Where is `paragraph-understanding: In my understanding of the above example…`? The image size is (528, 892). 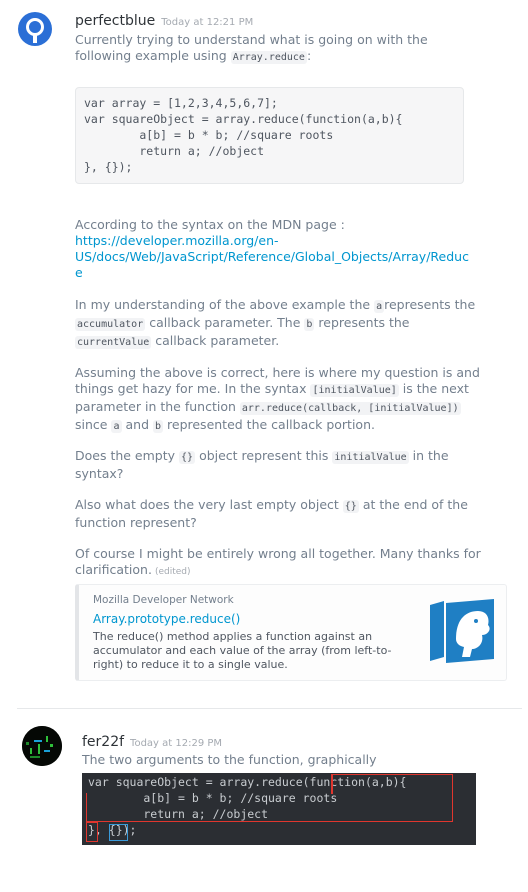 paragraph-understanding: In my understanding of the above example… is located at coordinates (275, 323).